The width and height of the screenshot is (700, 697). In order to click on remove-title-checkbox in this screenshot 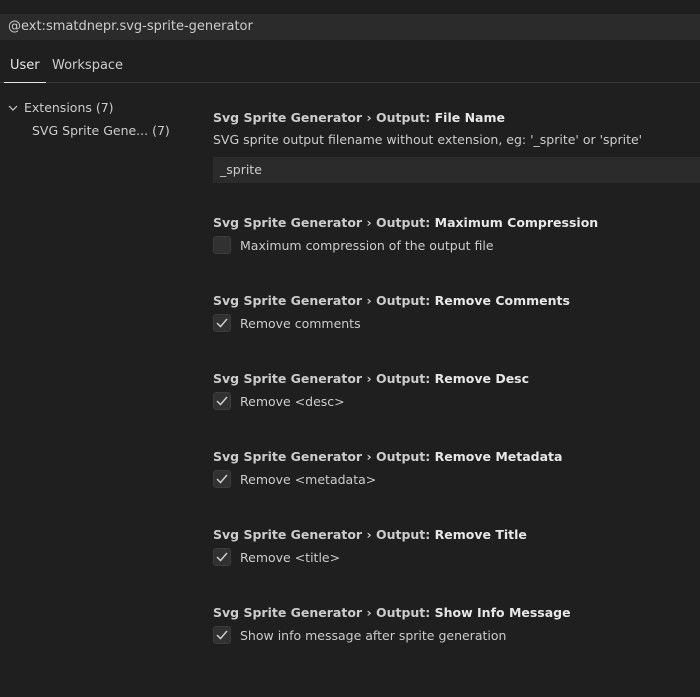, I will do `click(222, 557)`.